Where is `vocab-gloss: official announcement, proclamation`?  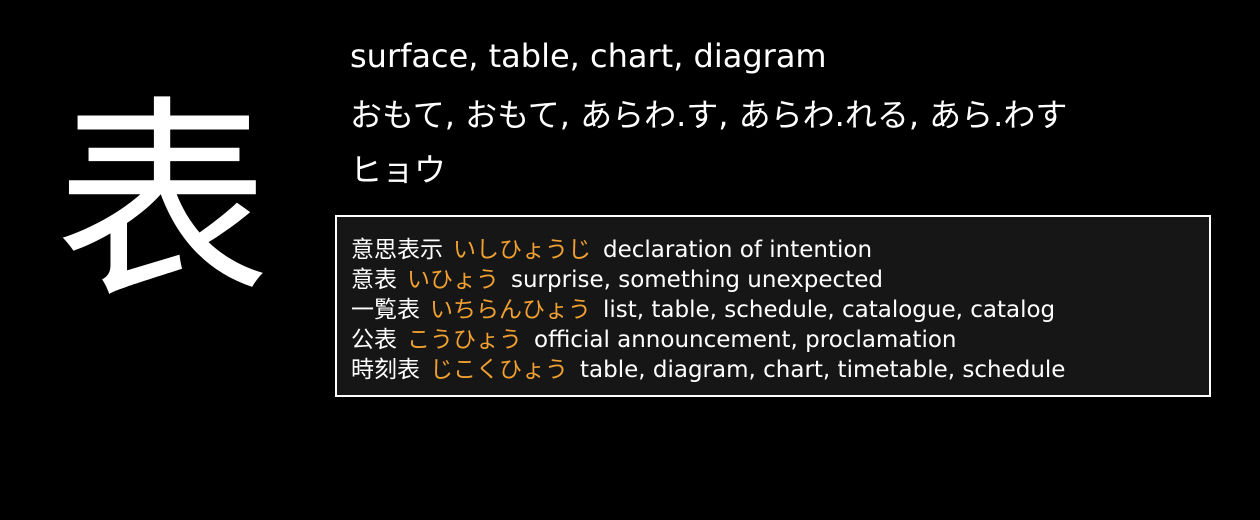 vocab-gloss: official announcement, proclamation is located at coordinates (745, 340).